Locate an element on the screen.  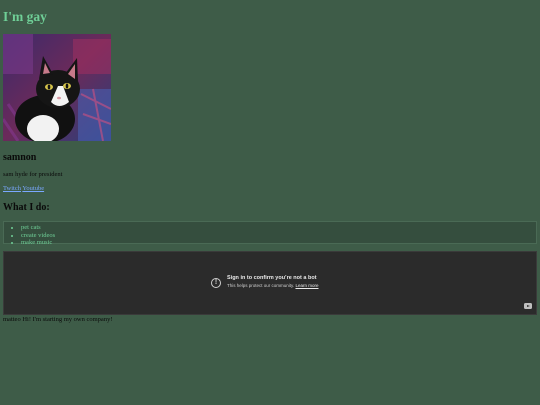
activities-list: pet cats create videos make music is located at coordinates (270, 234).